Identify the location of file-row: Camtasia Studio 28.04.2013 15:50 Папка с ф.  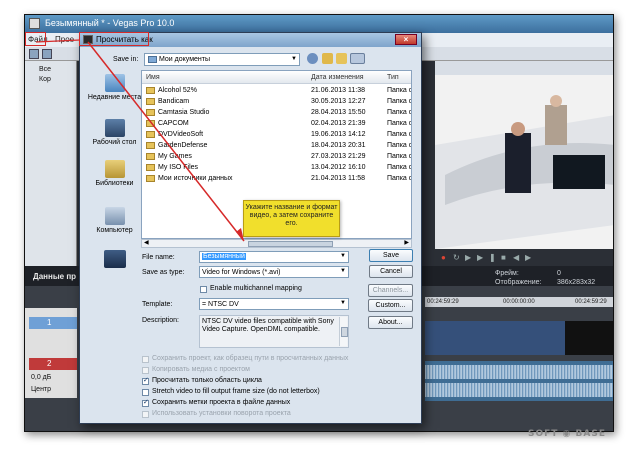
(276, 112).